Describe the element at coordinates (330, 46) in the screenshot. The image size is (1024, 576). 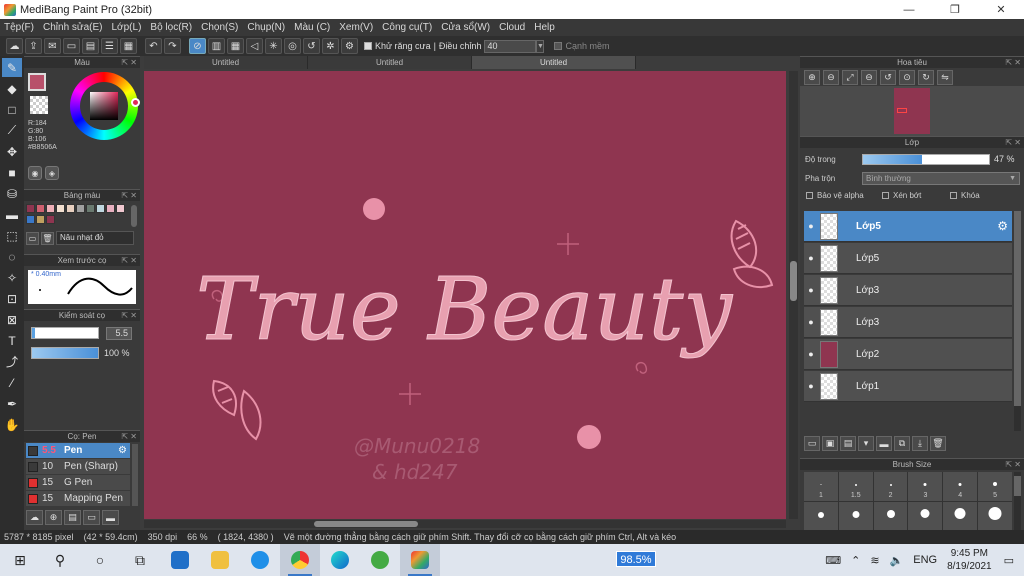
I see `gear-snap-icon: ✲` at that location.